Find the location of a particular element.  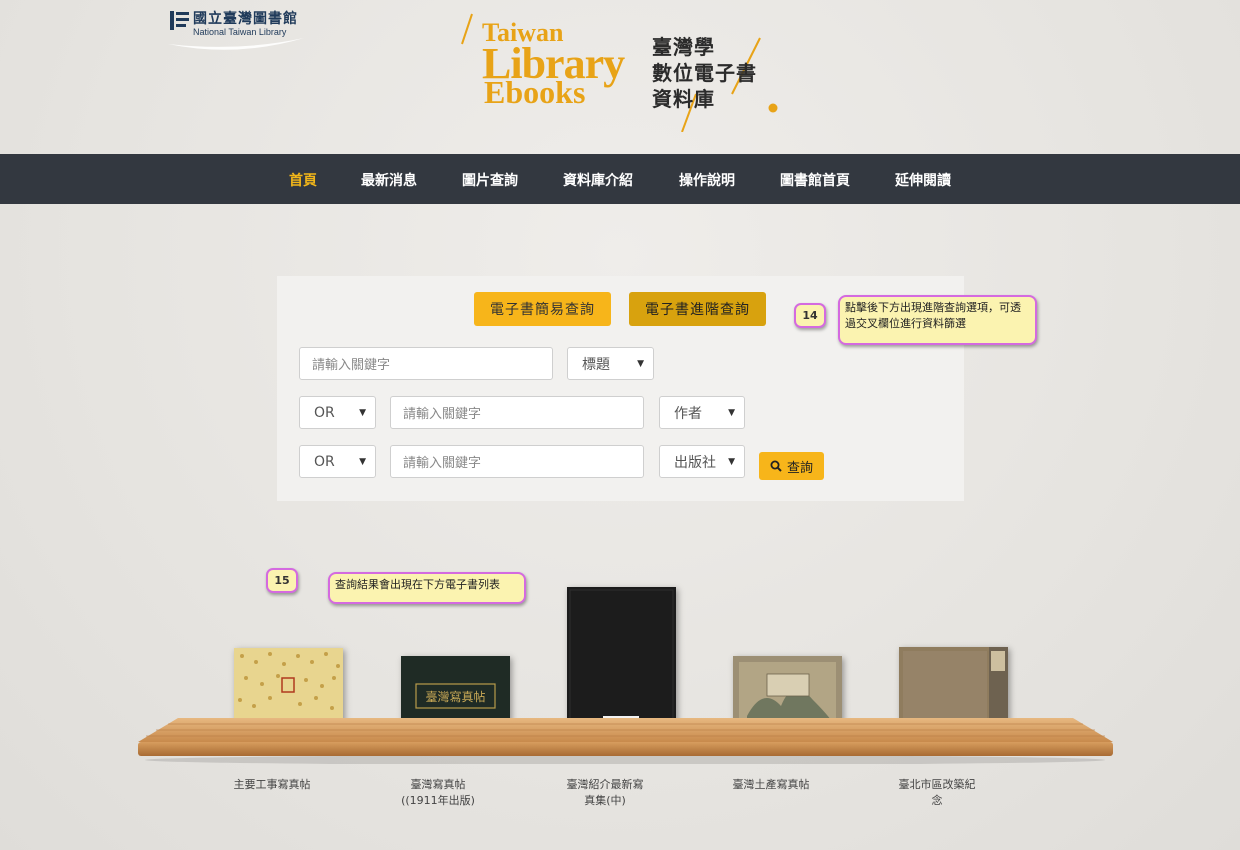

annotation-badge-15: 15 is located at coordinates (282, 580).